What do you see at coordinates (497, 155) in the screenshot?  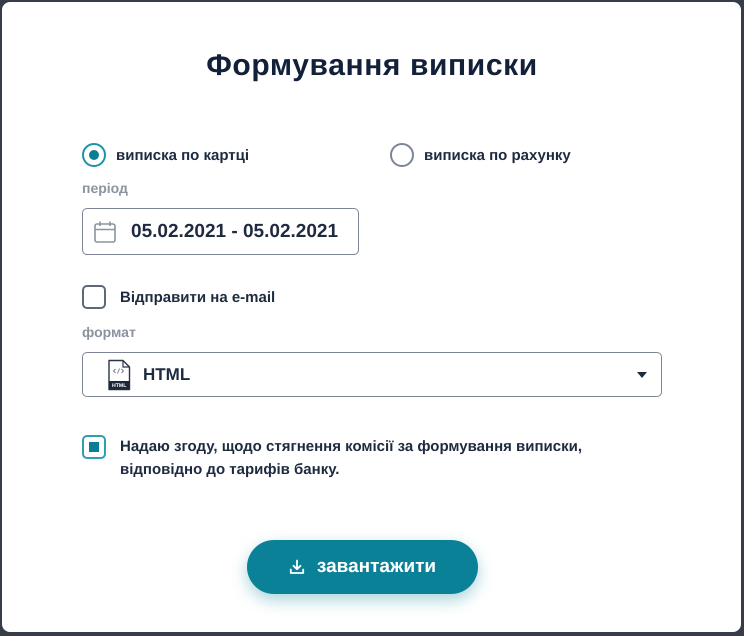 I see `radio-label: виписка по рахунку` at bounding box center [497, 155].